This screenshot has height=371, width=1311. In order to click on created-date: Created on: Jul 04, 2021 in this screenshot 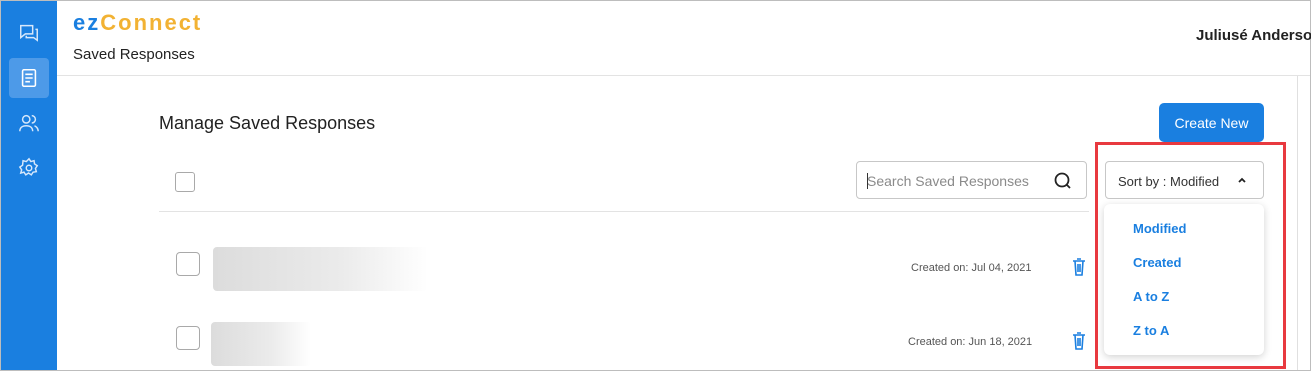, I will do `click(971, 268)`.